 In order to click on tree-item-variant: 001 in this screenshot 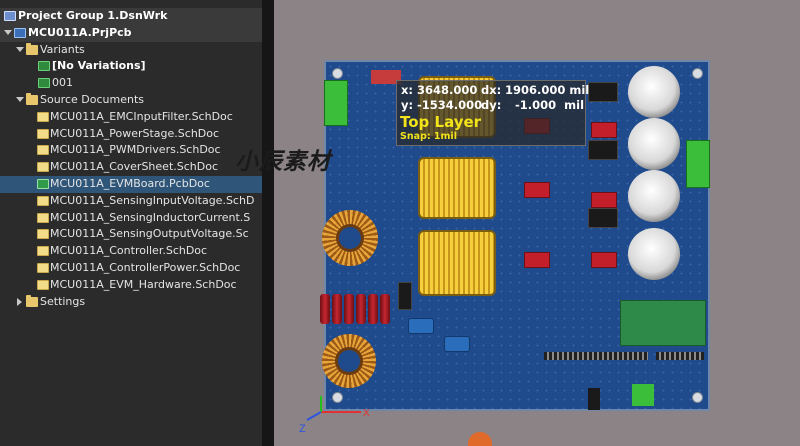, I will do `click(131, 83)`.